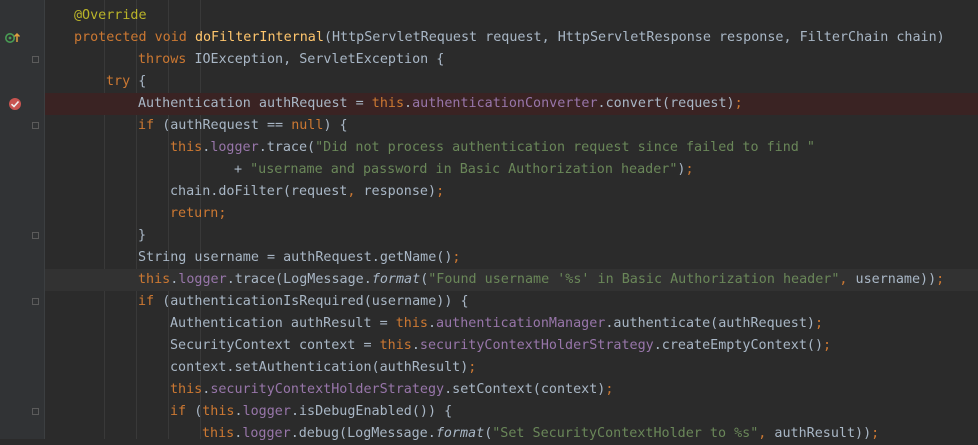 Image resolution: width=978 pixels, height=445 pixels. What do you see at coordinates (335, 125) in the screenshot?
I see `code-token: ) {` at bounding box center [335, 125].